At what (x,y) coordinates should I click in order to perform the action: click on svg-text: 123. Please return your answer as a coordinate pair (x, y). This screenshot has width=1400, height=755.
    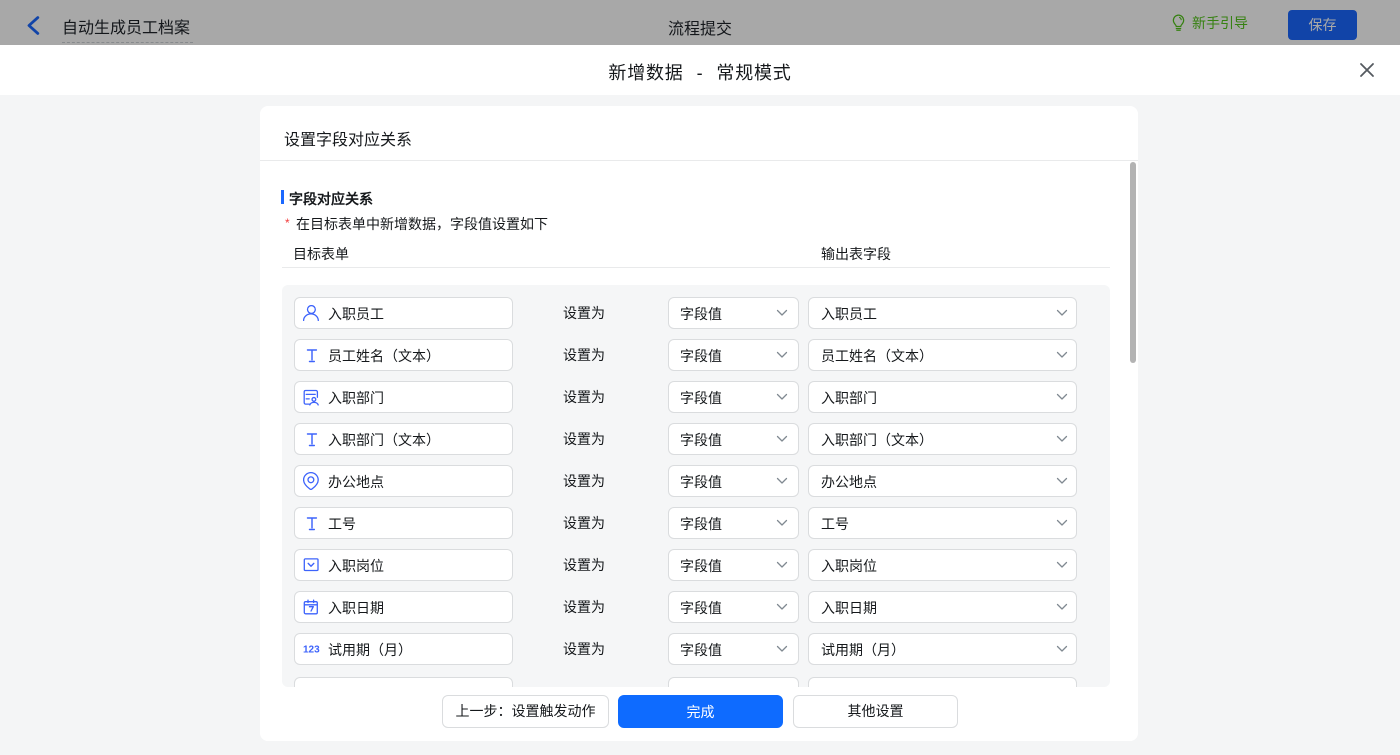
    Looking at the image, I should click on (311, 650).